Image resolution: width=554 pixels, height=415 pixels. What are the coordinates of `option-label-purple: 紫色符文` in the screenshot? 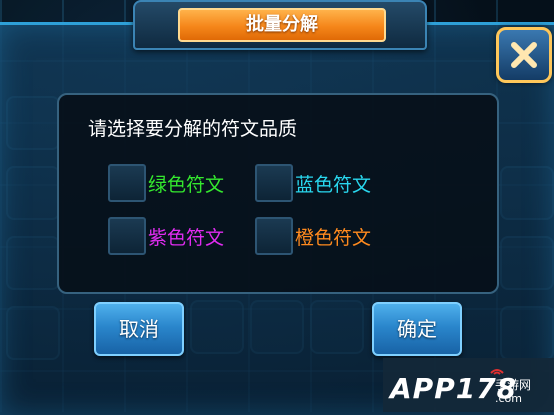 It's located at (186, 238).